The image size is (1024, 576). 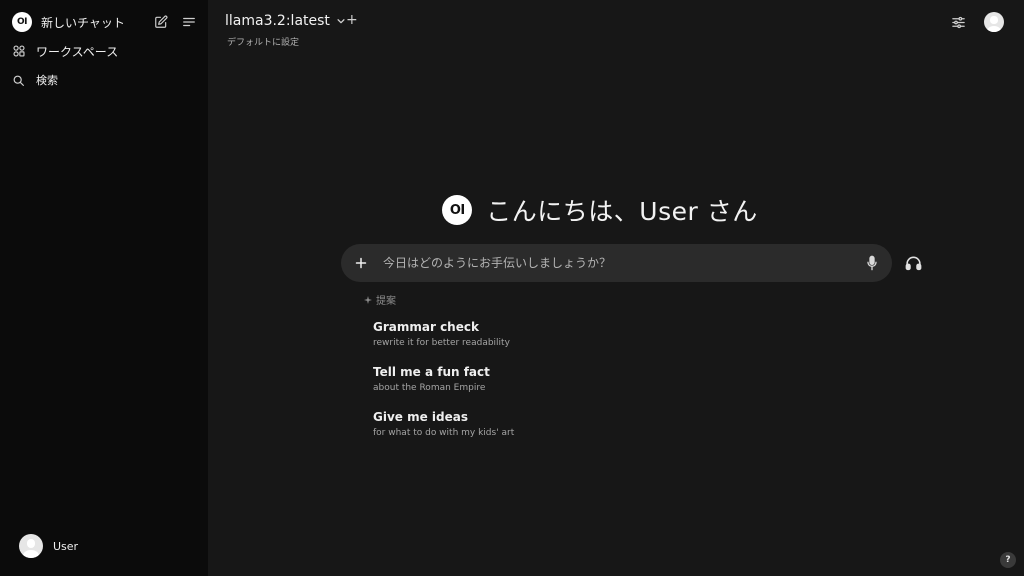 I want to click on sidebar-item-search: 検索, so click(x=104, y=80).